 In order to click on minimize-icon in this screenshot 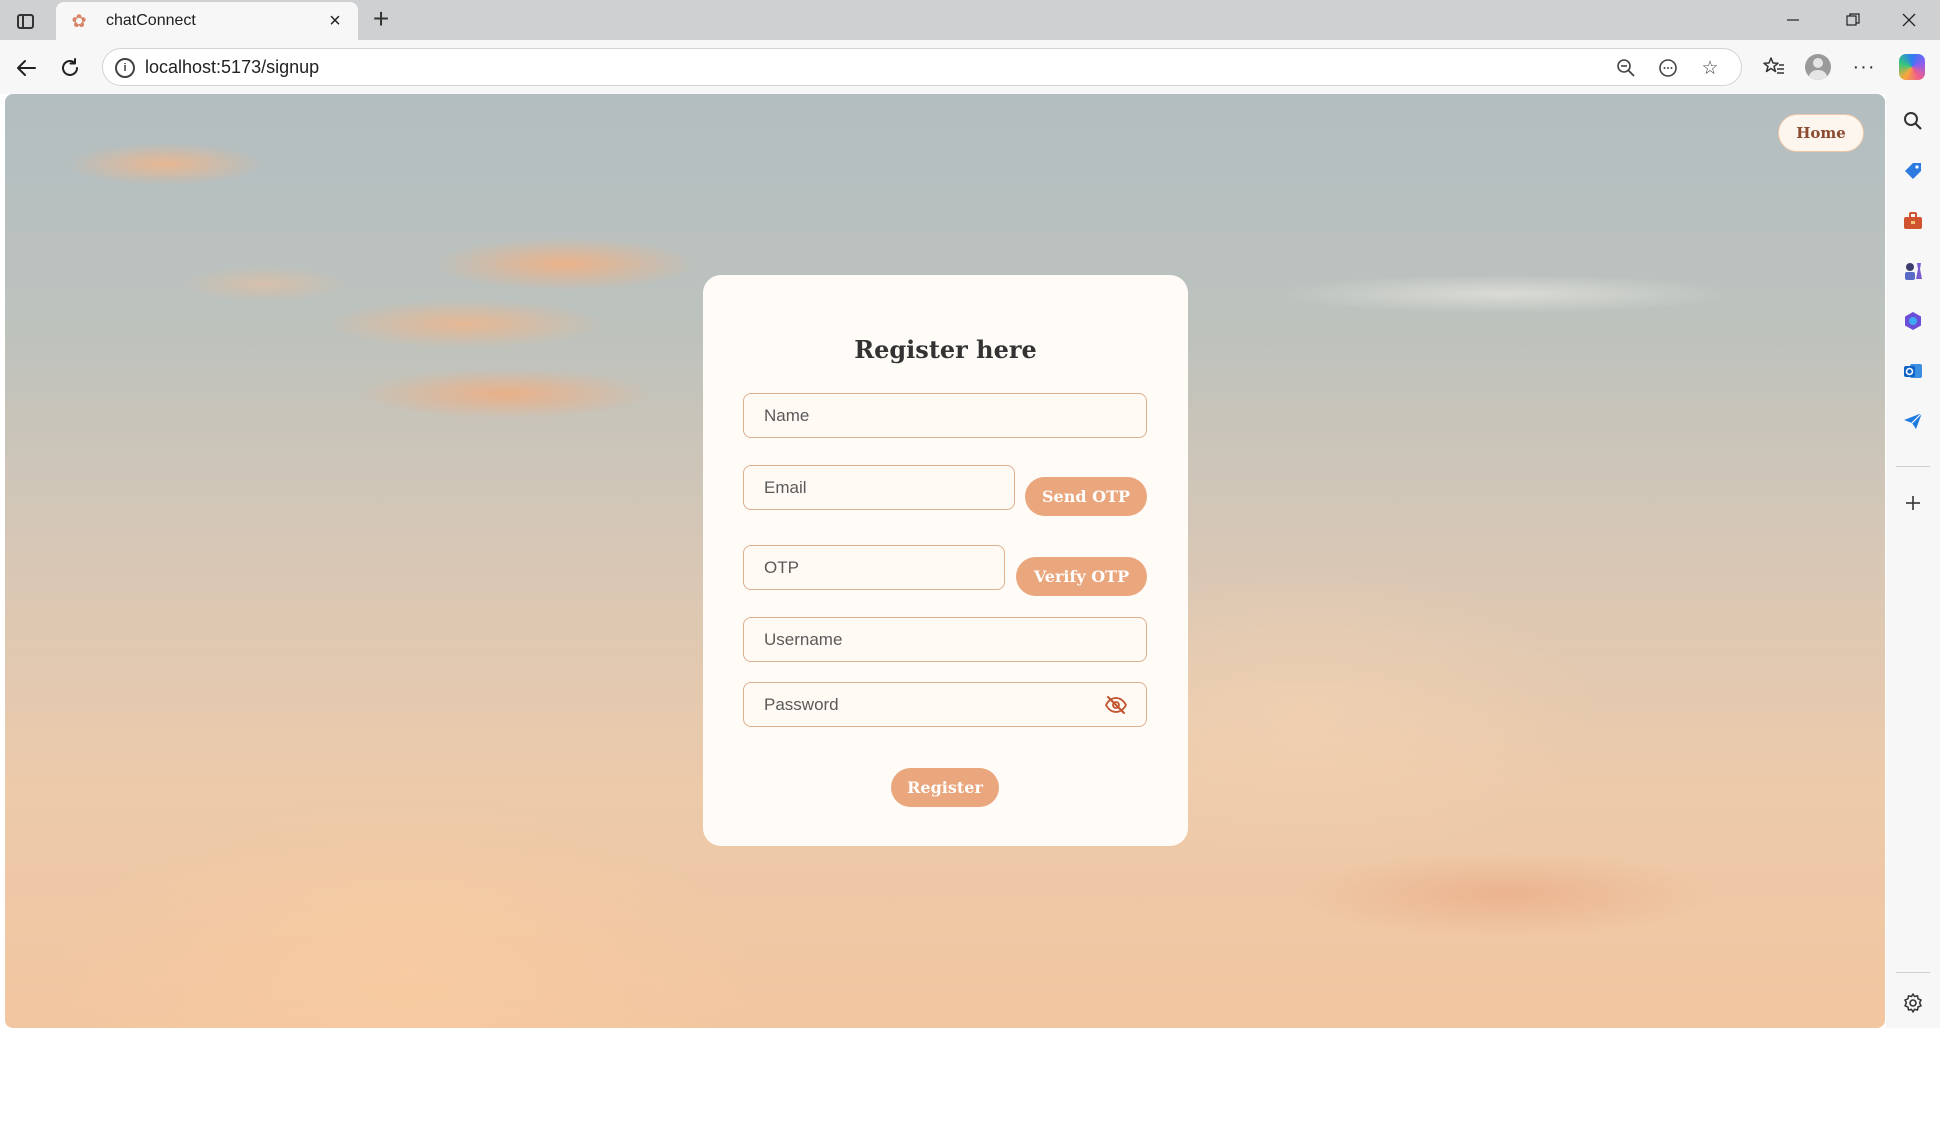, I will do `click(1793, 20)`.